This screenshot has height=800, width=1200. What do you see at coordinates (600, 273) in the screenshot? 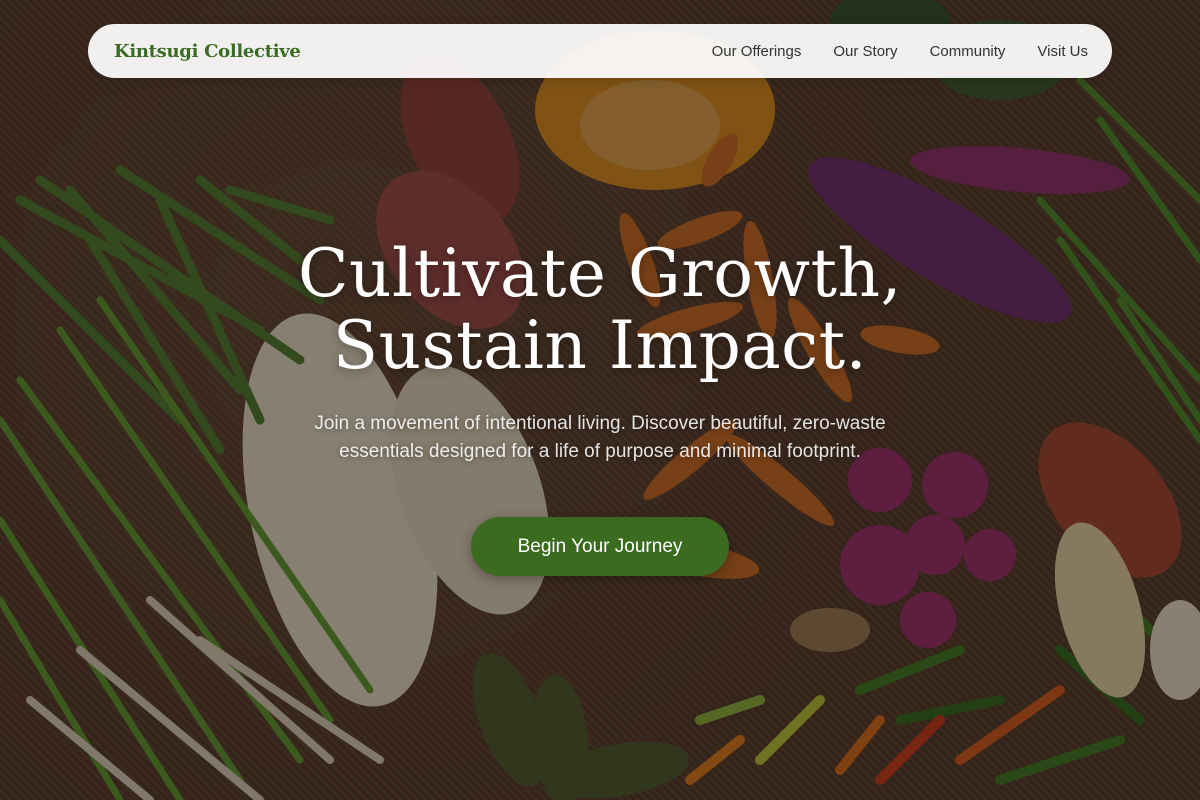
I see `hero-headline-line-1: Cultivate Growth,` at bounding box center [600, 273].